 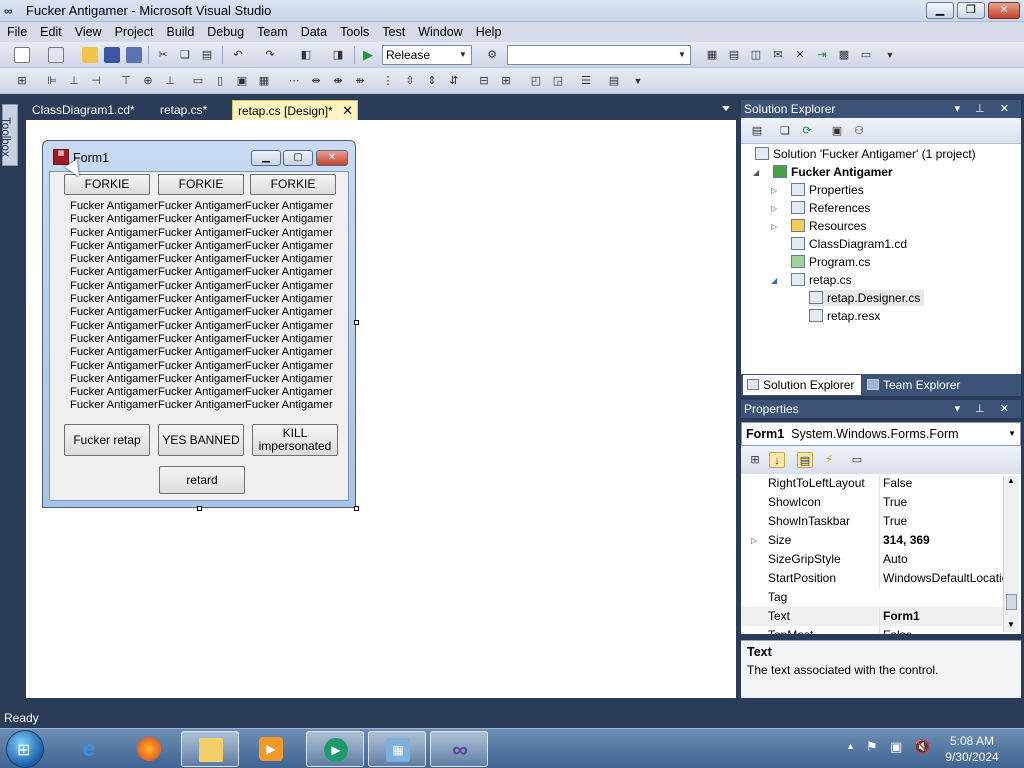 I want to click on tree-solution: Solution 'Fucker Antigamer' (1 project), so click(x=865, y=154).